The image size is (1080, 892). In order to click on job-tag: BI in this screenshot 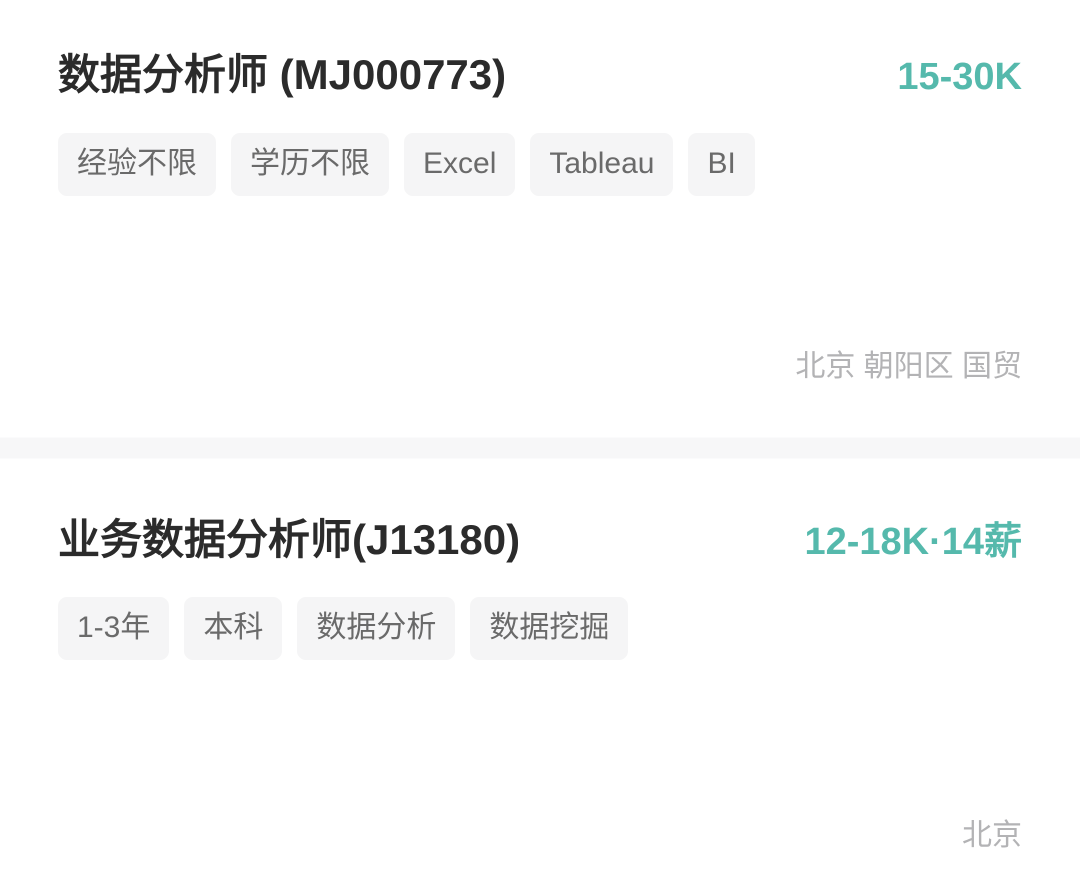, I will do `click(721, 164)`.